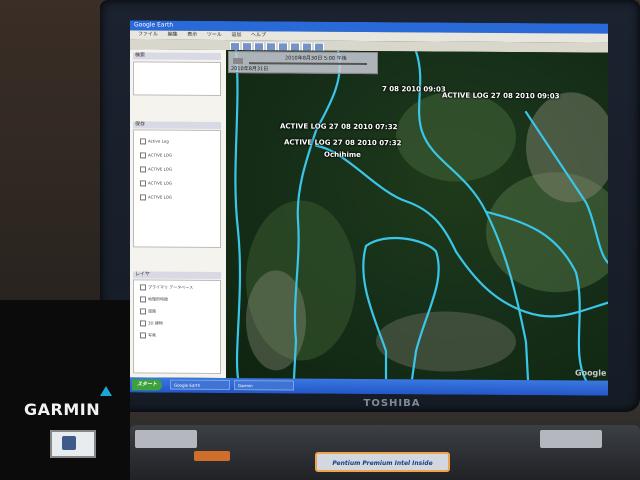  I want to click on tree-item: プライマリ データベース, so click(166, 287).